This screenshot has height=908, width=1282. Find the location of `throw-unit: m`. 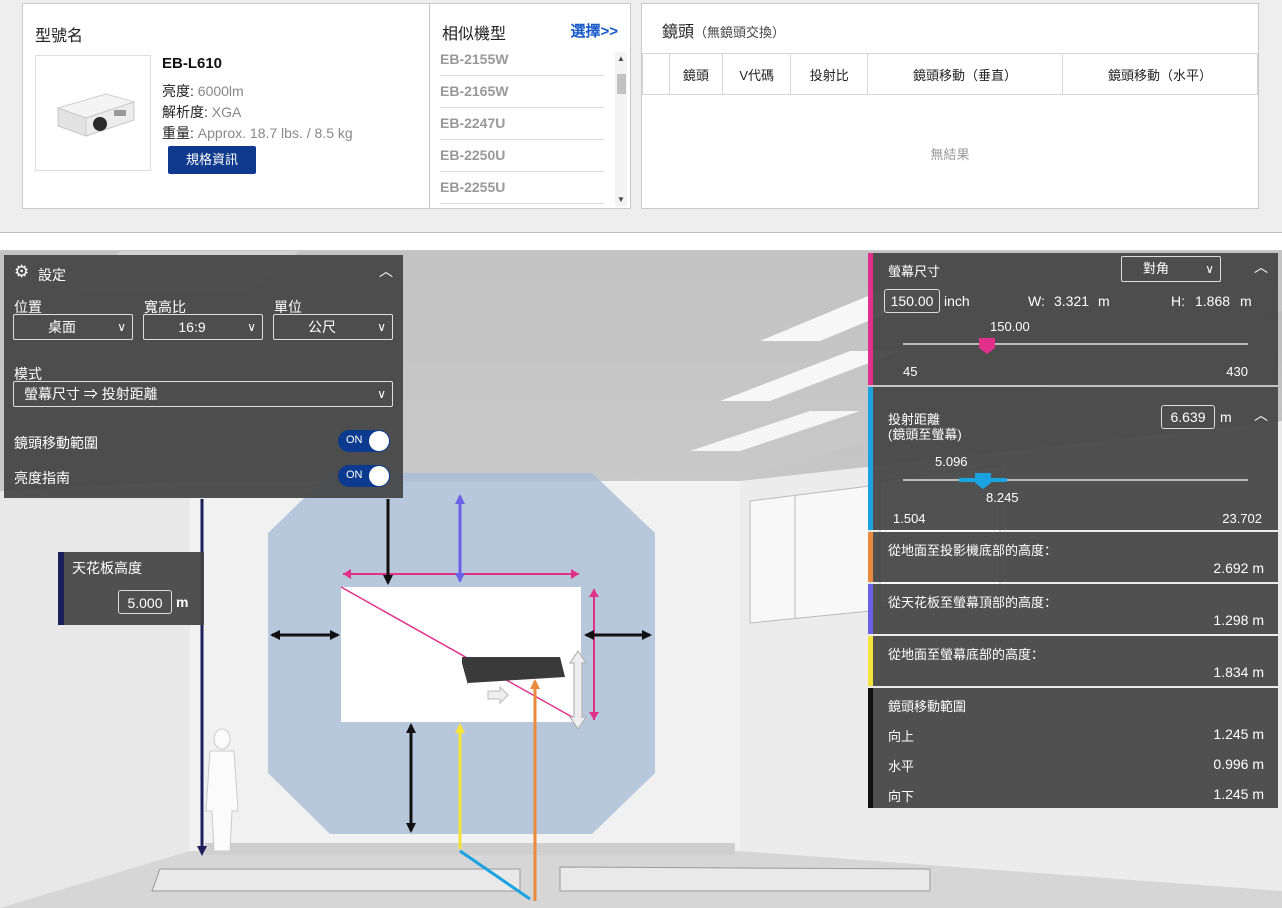

throw-unit: m is located at coordinates (1226, 417).